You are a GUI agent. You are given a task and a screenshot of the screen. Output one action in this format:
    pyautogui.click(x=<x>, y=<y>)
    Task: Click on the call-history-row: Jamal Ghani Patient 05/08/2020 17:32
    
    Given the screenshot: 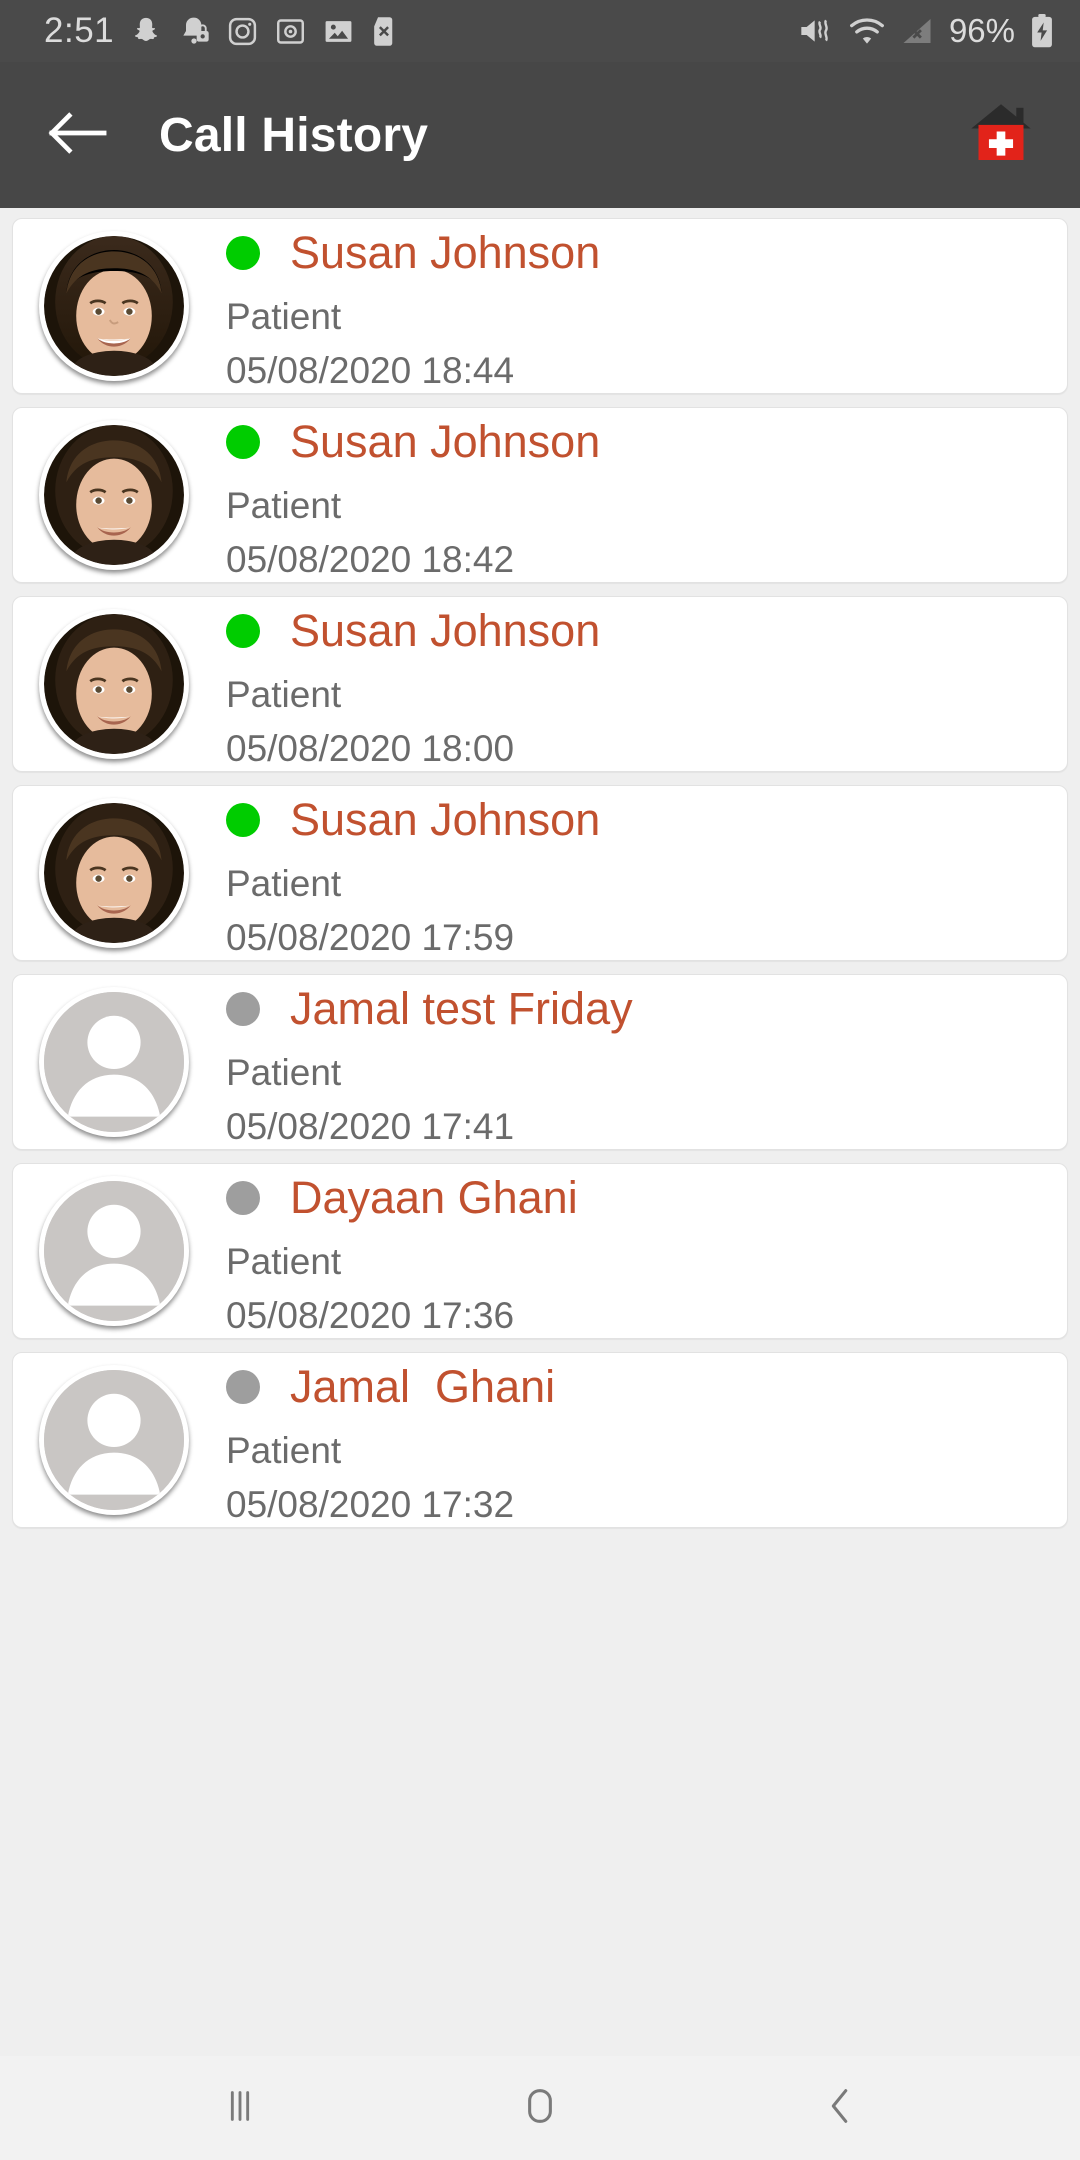 What is the action you would take?
    pyautogui.click(x=540, y=1440)
    